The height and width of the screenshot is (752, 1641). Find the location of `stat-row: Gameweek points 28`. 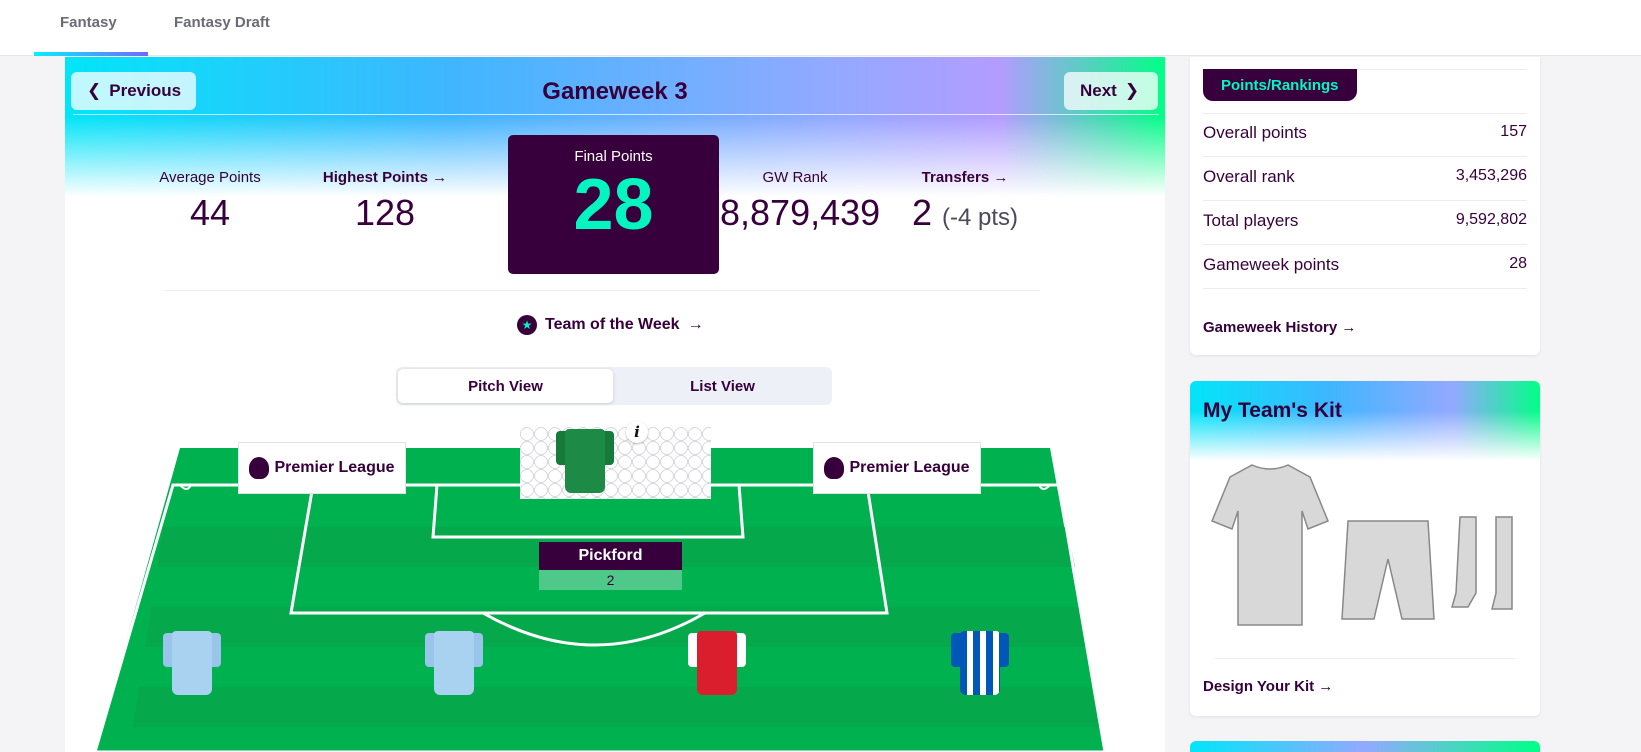

stat-row: Gameweek points 28 is located at coordinates (1365, 265).